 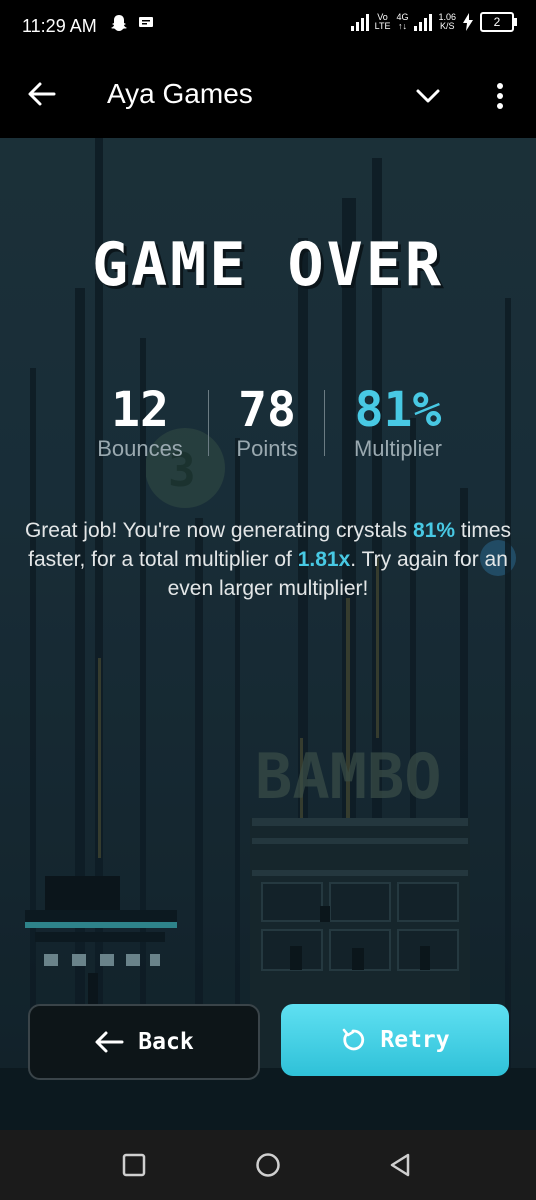 I want to click on network-4g-label: 4G ↑↓, so click(x=402, y=21).